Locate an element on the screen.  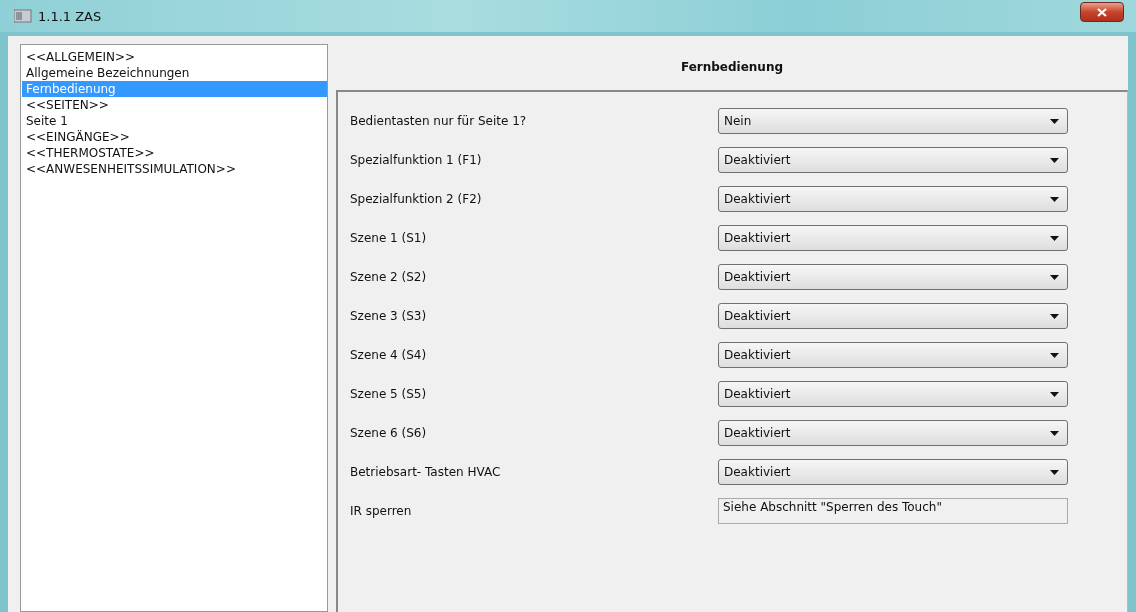
setting-label: Szene 5 (S5) is located at coordinates (389, 394).